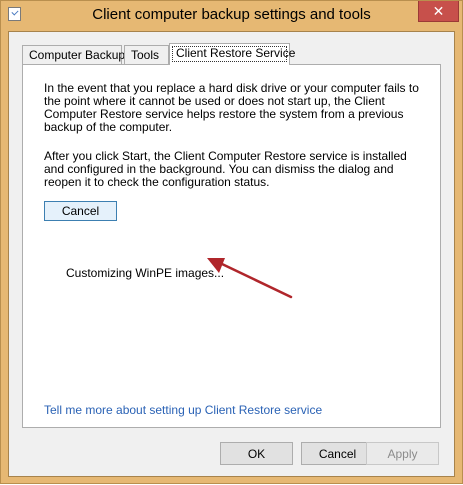 The width and height of the screenshot is (463, 485). What do you see at coordinates (250, 278) in the screenshot?
I see `red-arrow-annotation` at bounding box center [250, 278].